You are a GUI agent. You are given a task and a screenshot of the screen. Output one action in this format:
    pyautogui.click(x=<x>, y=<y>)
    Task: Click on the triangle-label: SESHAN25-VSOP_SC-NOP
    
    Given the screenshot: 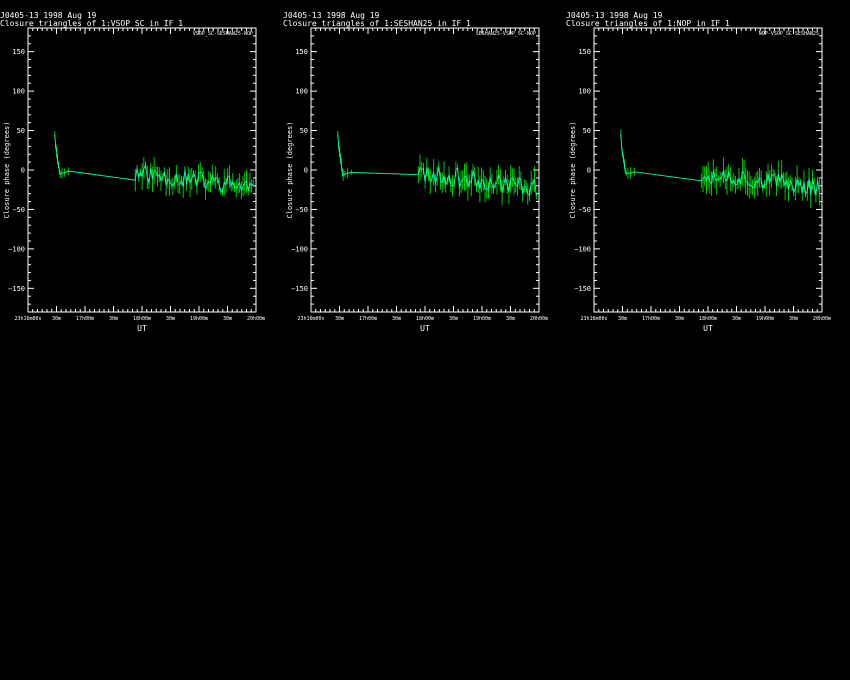 What is the action you would take?
    pyautogui.click(x=506, y=34)
    